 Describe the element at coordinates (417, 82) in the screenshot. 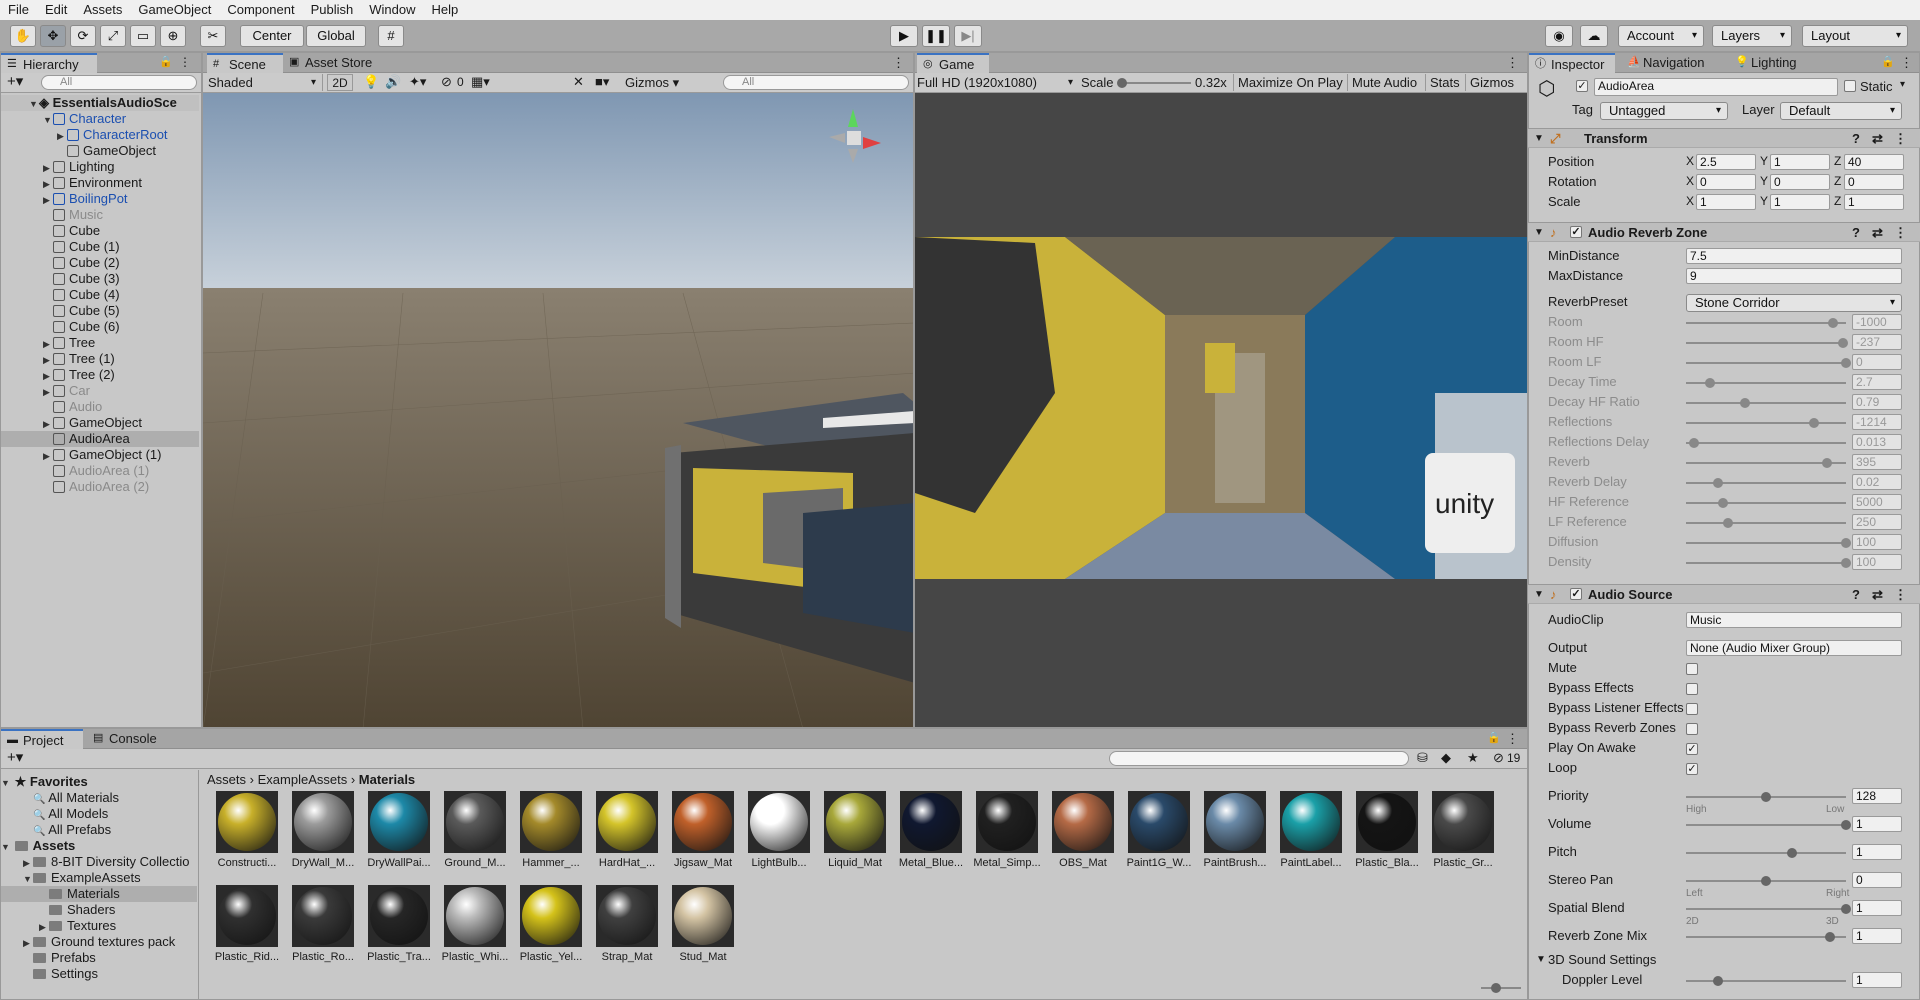

I see `effects-toggle-icon: ✦▾` at that location.